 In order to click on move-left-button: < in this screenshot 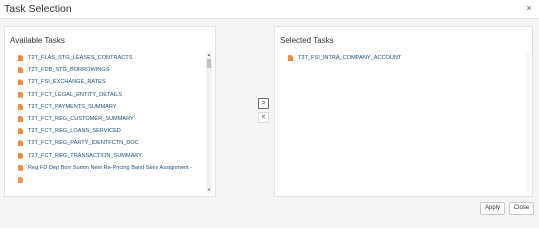, I will do `click(263, 117)`.